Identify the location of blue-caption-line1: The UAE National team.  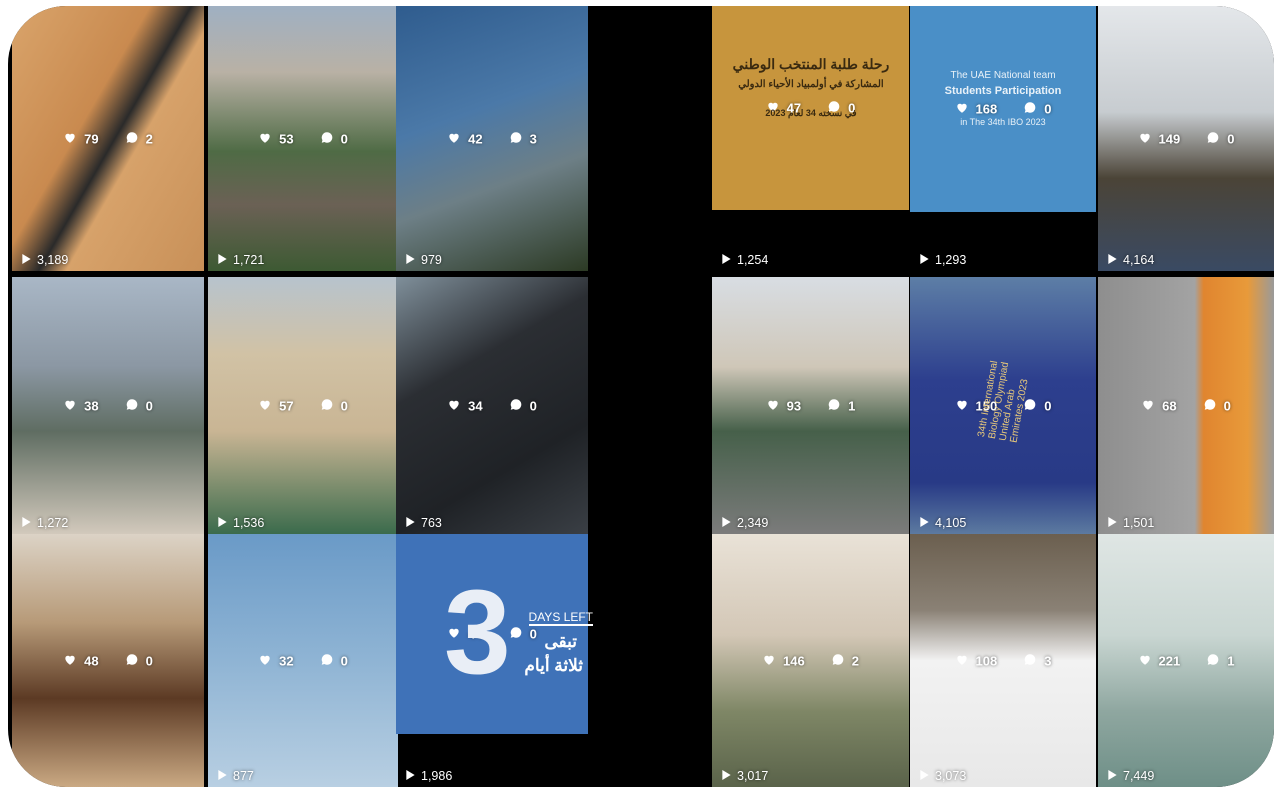
(1003, 75).